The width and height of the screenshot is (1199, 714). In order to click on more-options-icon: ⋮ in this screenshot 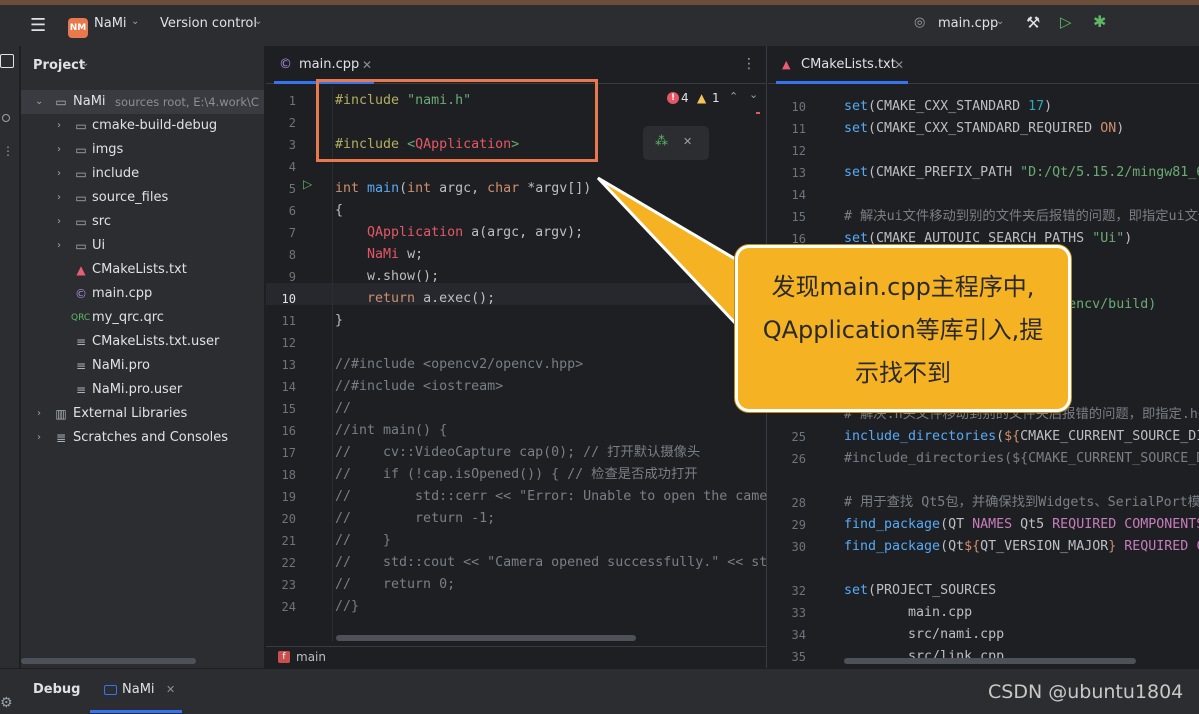, I will do `click(749, 64)`.